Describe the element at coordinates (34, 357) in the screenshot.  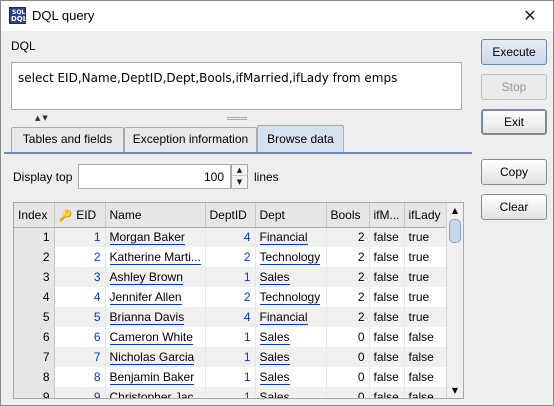
I see `cell-index: 7` at that location.